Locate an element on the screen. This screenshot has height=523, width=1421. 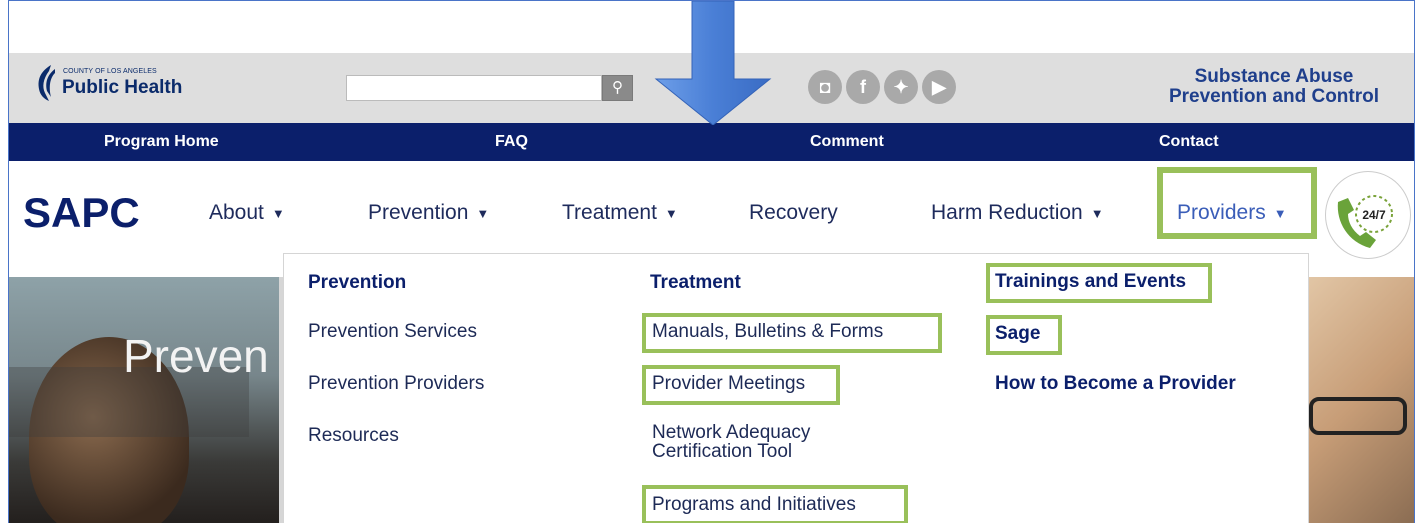
youtube-icon: ▶ is located at coordinates (939, 87).